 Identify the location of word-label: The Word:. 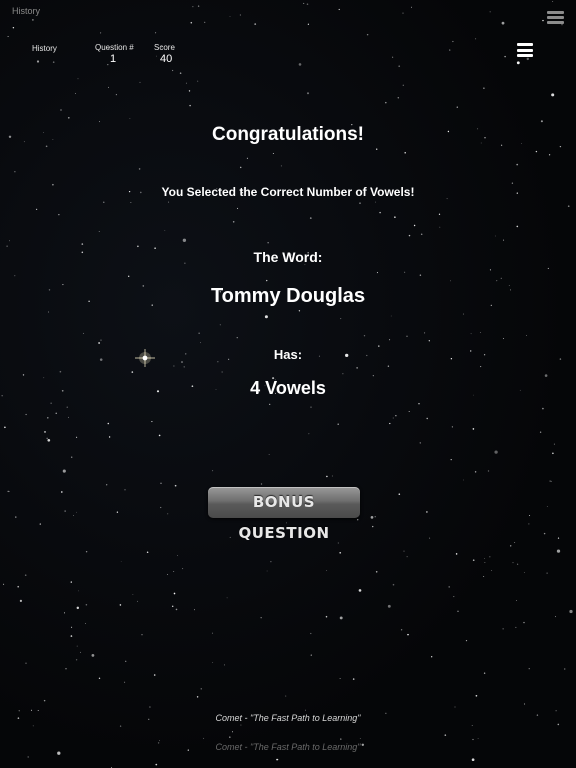
(288, 257).